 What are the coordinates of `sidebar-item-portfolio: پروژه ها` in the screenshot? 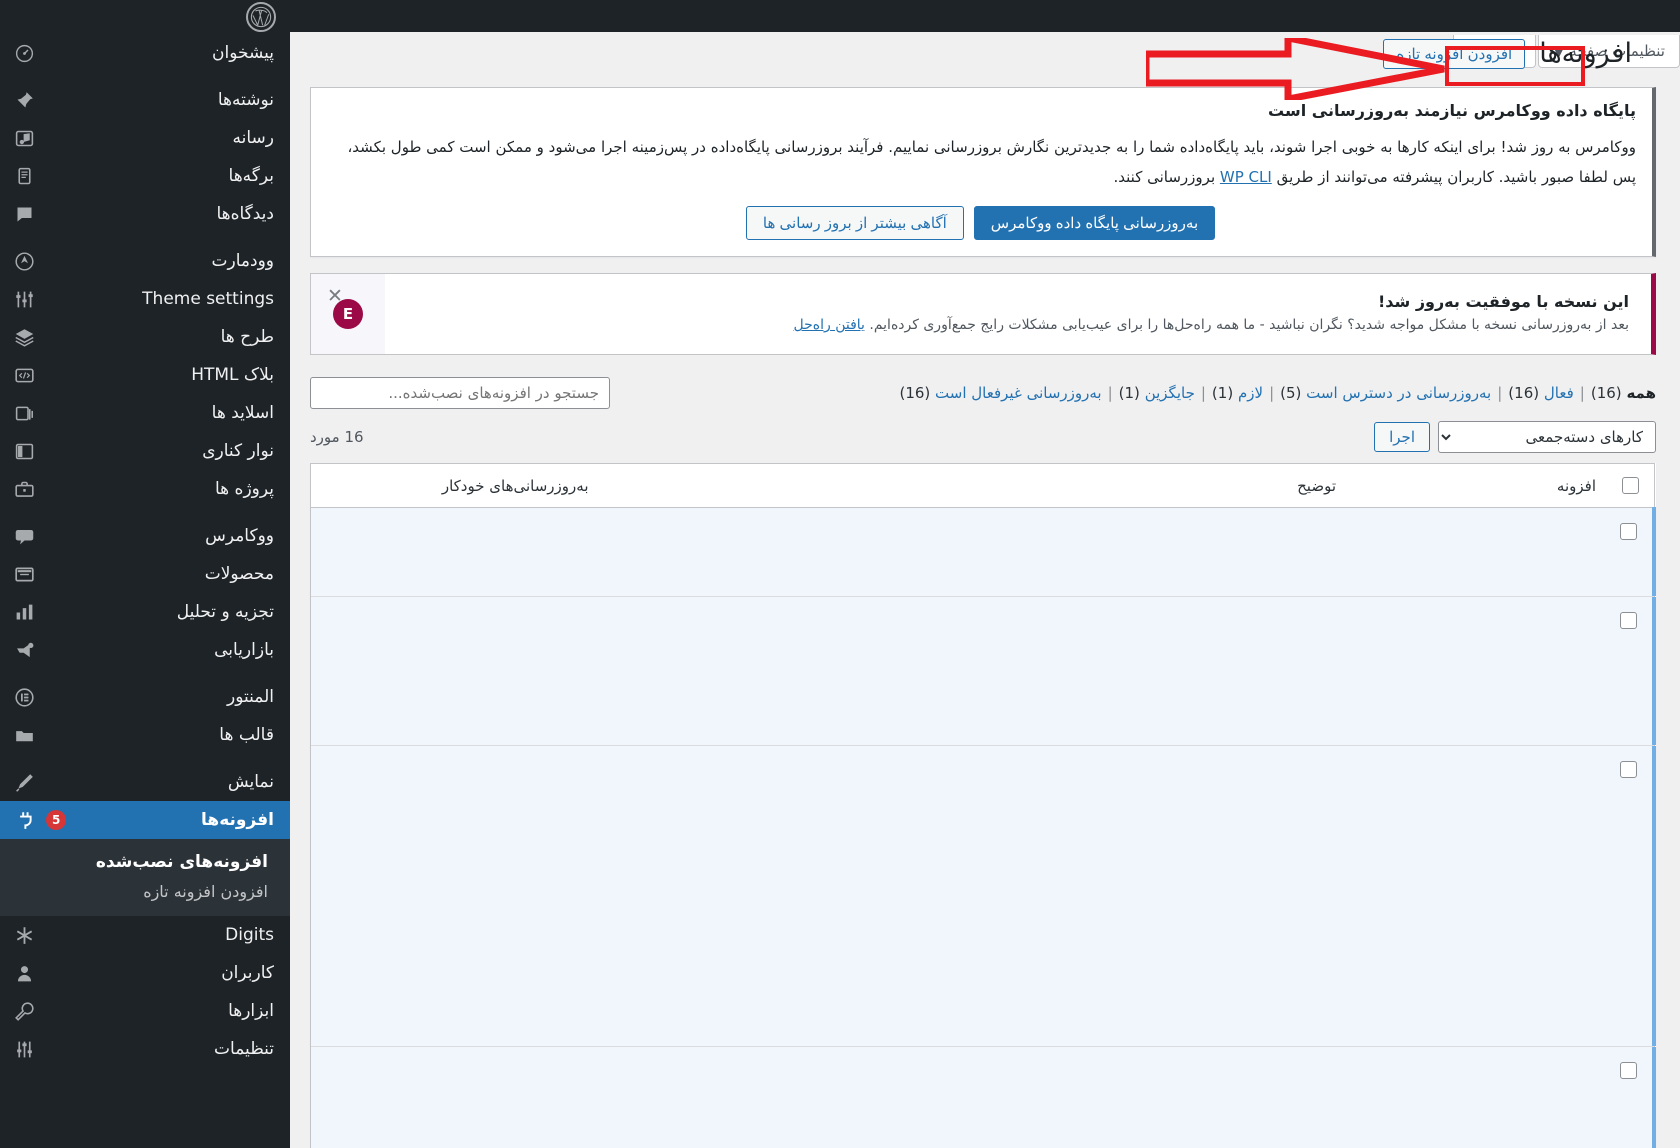 It's located at (145, 489).